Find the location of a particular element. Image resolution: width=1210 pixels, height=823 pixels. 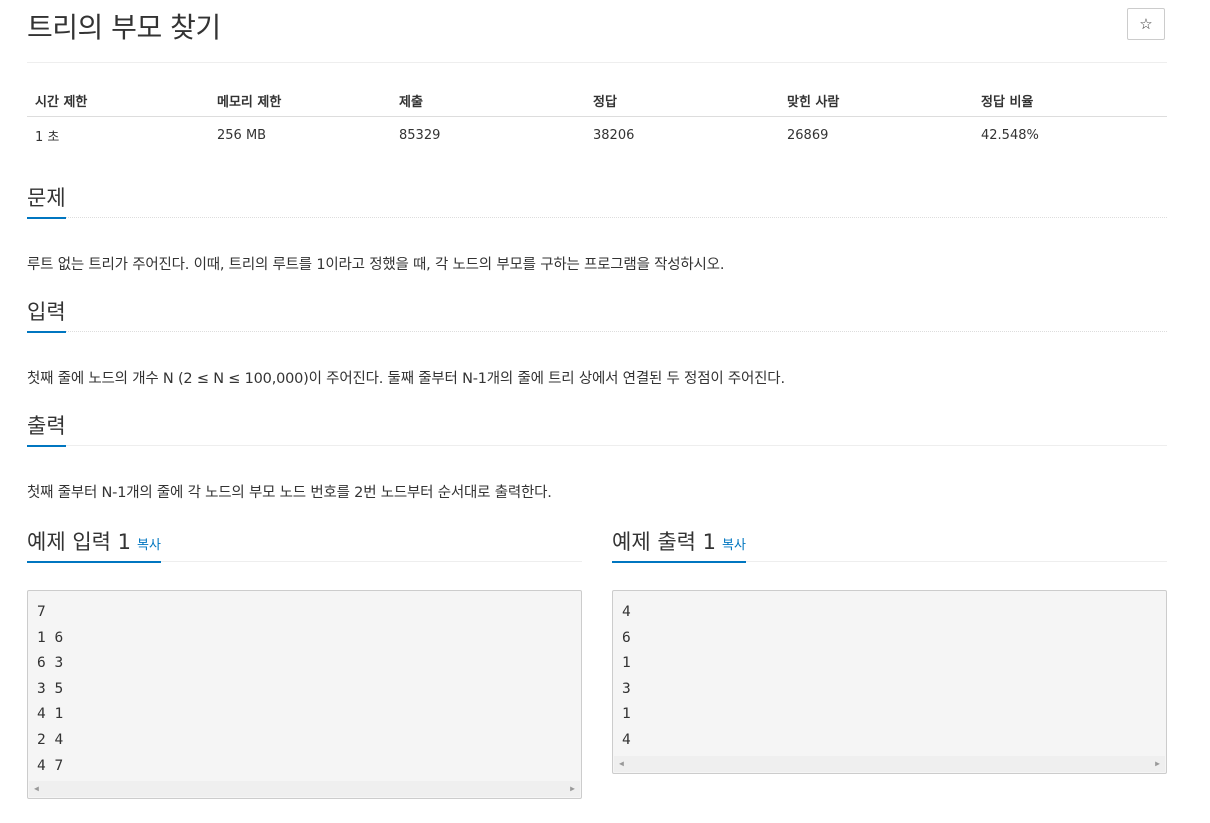

sample-input-scrollbar: ◀ ▶ is located at coordinates (304, 789).